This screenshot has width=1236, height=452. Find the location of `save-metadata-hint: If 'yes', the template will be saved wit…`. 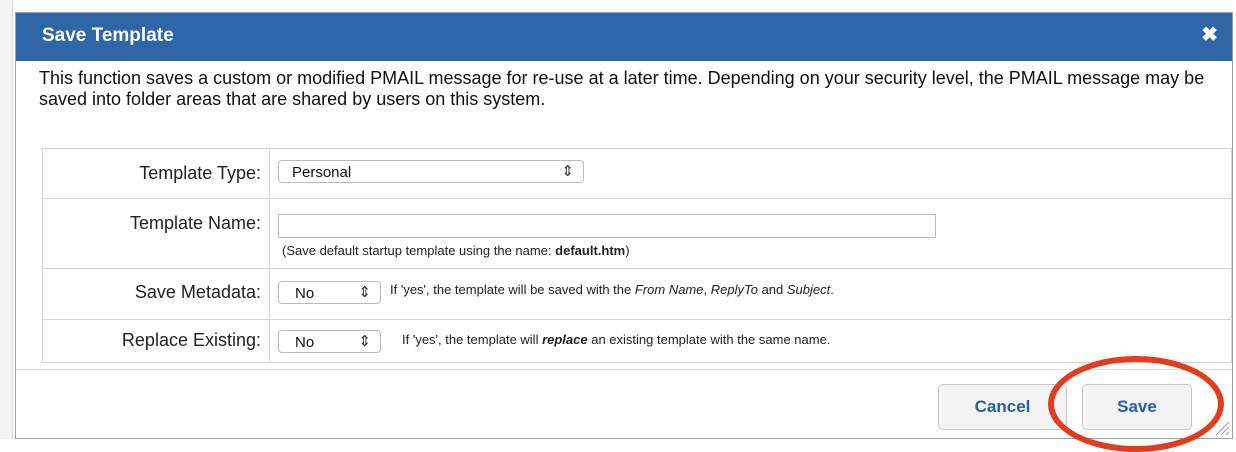

save-metadata-hint: If 'yes', the template will be saved wit… is located at coordinates (612, 289).